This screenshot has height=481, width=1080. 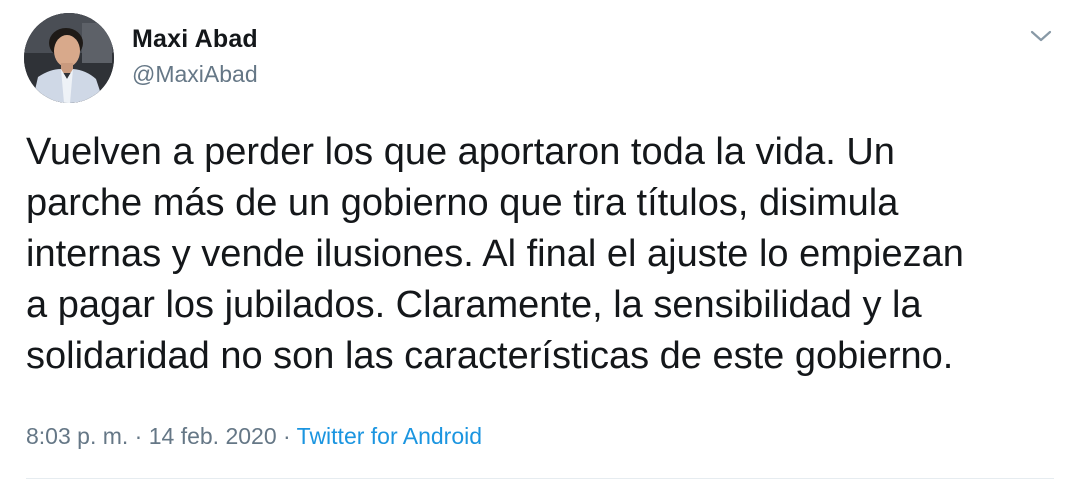 What do you see at coordinates (1041, 36) in the screenshot?
I see `chevron-down-icon` at bounding box center [1041, 36].